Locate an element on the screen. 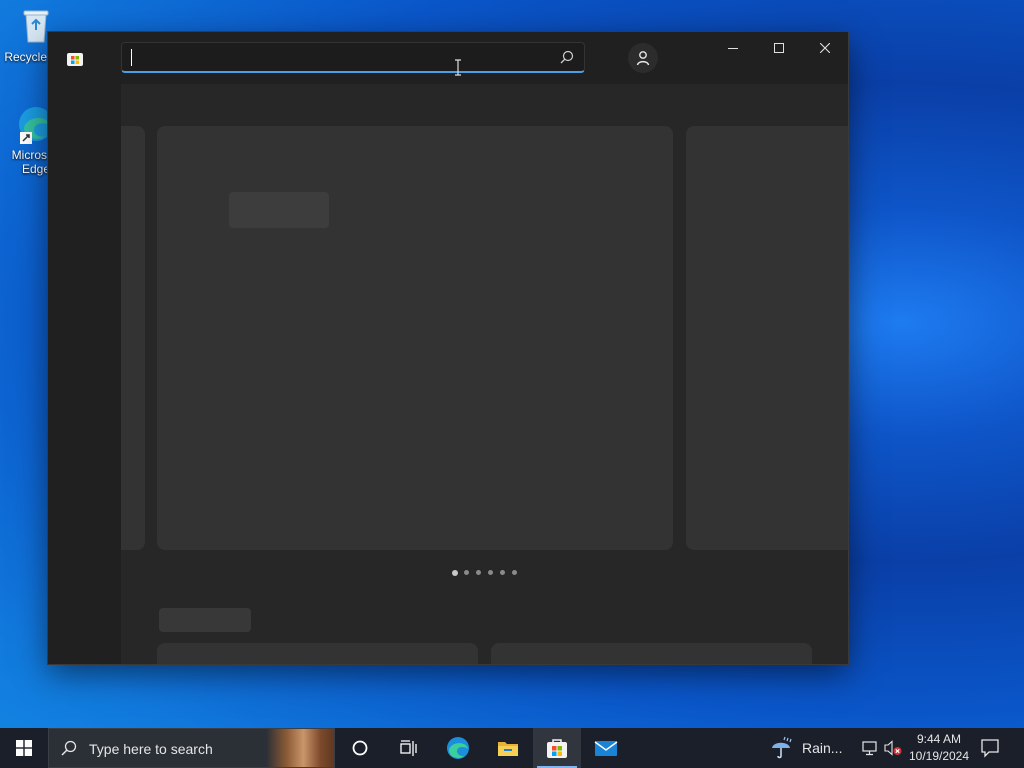 The height and width of the screenshot is (768, 1024). notification-icon is located at coordinates (990, 748).